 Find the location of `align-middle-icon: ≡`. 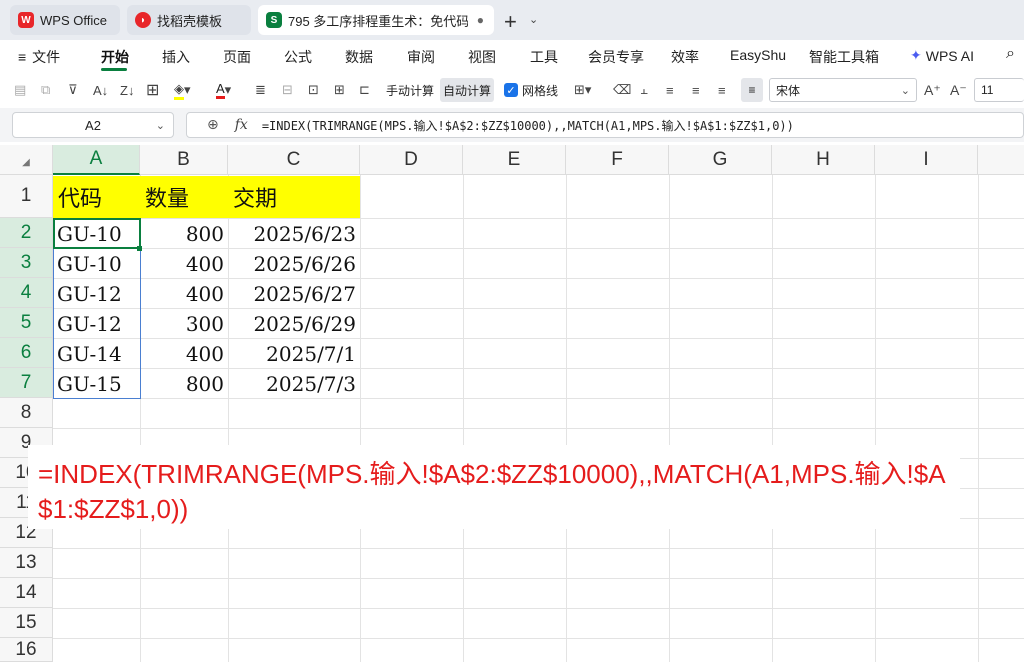

align-middle-icon: ≡ is located at coordinates (752, 90).